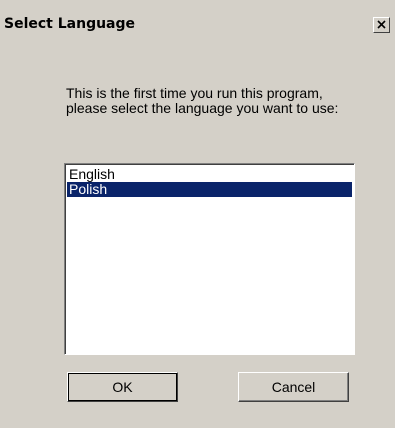 This screenshot has width=399, height=428. I want to click on window-edge, so click(397, 214).